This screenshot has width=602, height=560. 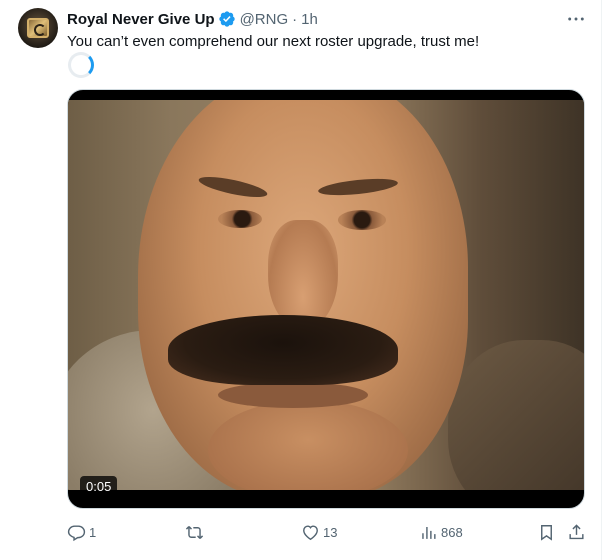 I want to click on repost-button, so click(x=196, y=532).